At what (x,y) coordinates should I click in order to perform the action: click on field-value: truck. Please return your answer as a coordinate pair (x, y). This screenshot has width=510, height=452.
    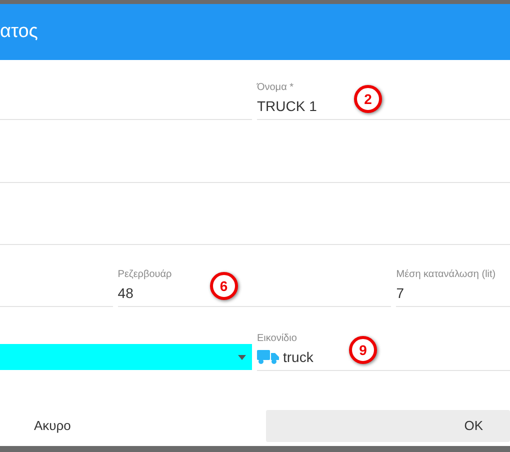
    Looking at the image, I should click on (298, 357).